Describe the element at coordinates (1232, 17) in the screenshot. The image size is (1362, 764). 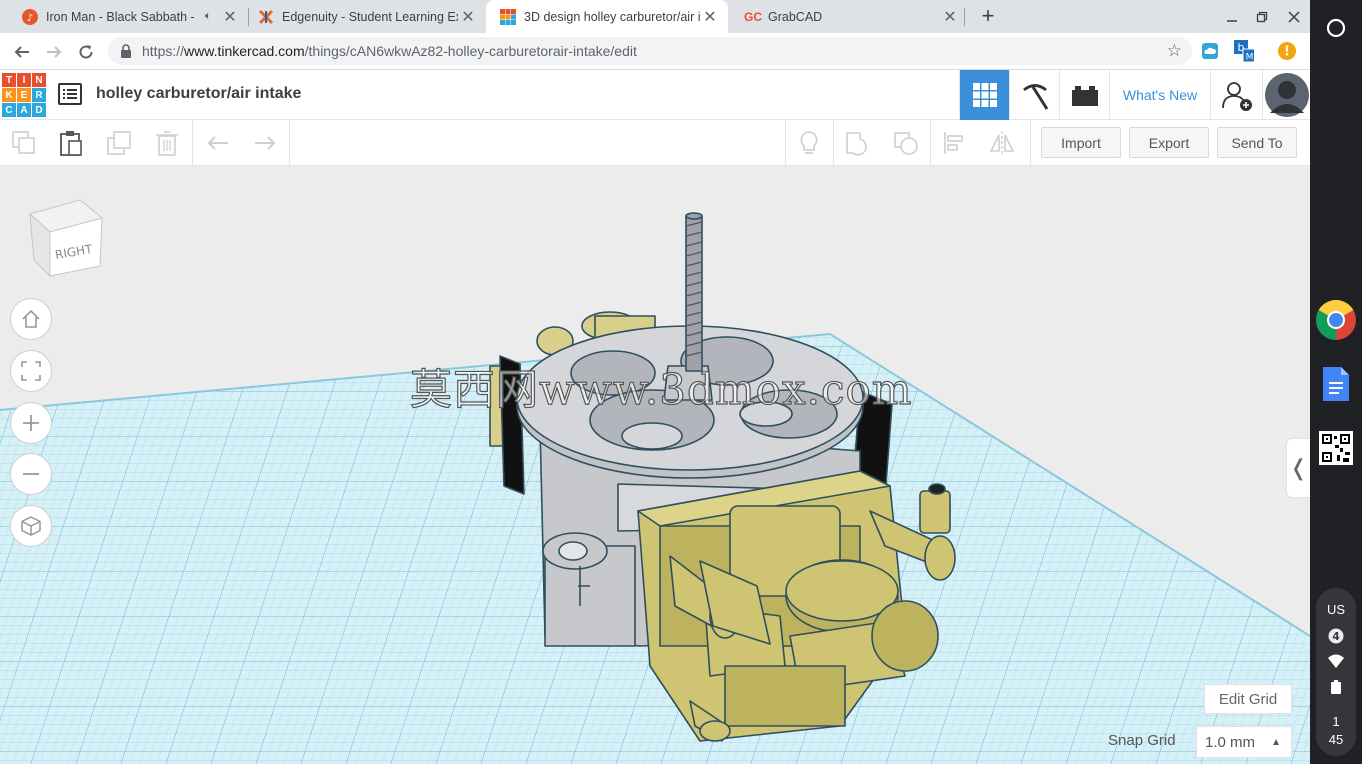
I see `minimize-icon` at that location.